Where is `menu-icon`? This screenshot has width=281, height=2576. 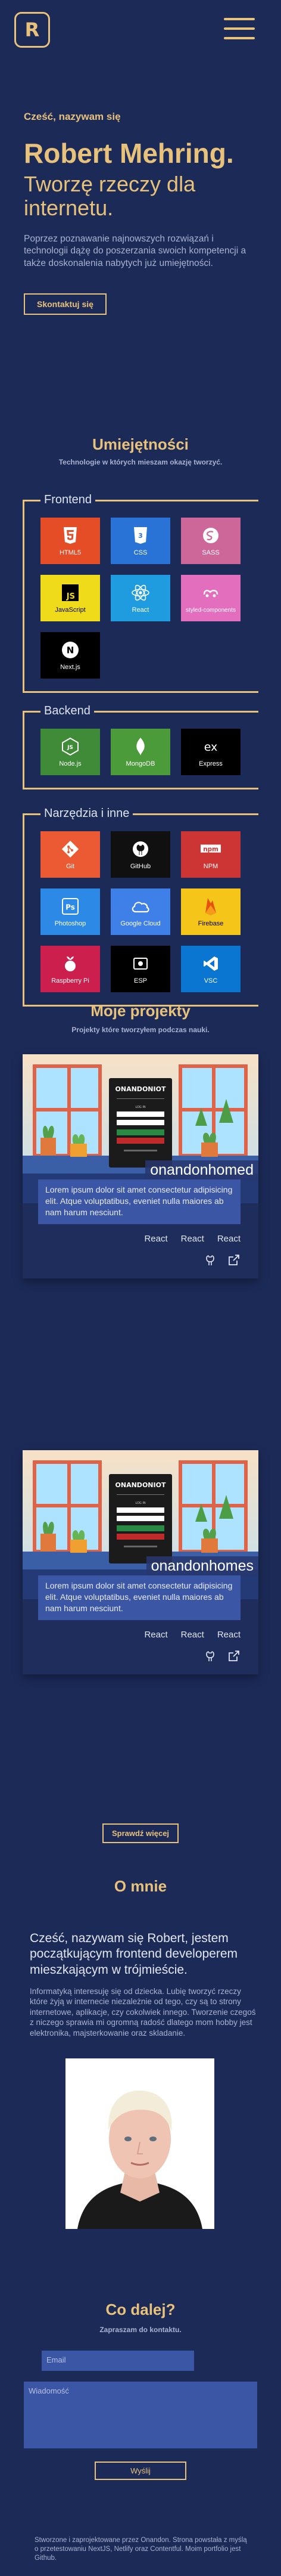
menu-icon is located at coordinates (239, 29).